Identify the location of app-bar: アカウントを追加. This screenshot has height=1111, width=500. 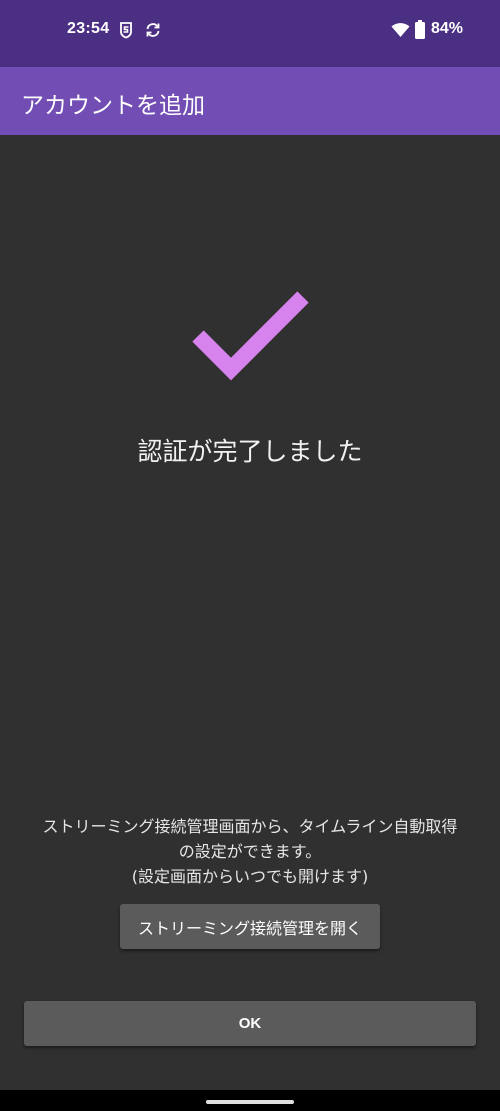
(250, 101).